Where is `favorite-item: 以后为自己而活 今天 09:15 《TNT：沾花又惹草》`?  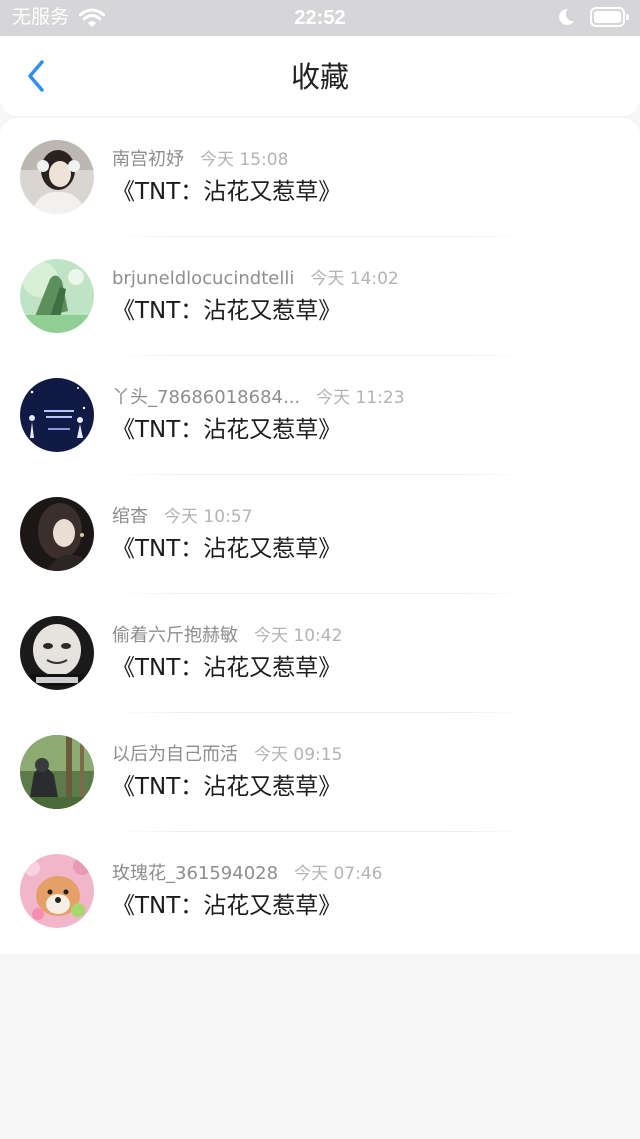
favorite-item: 以后为自己而活 今天 09:15 《TNT：沾花又惹草》 is located at coordinates (320, 772).